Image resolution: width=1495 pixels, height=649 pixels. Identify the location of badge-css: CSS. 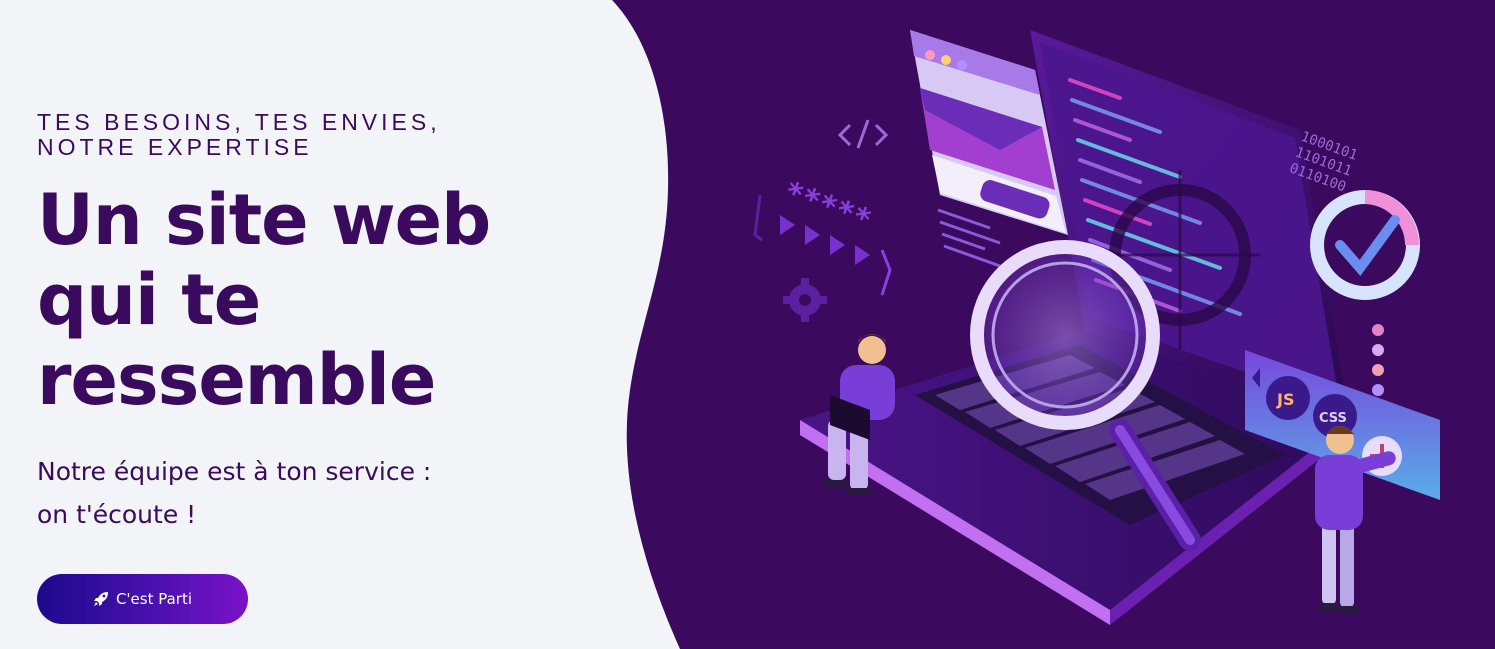
(1333, 418).